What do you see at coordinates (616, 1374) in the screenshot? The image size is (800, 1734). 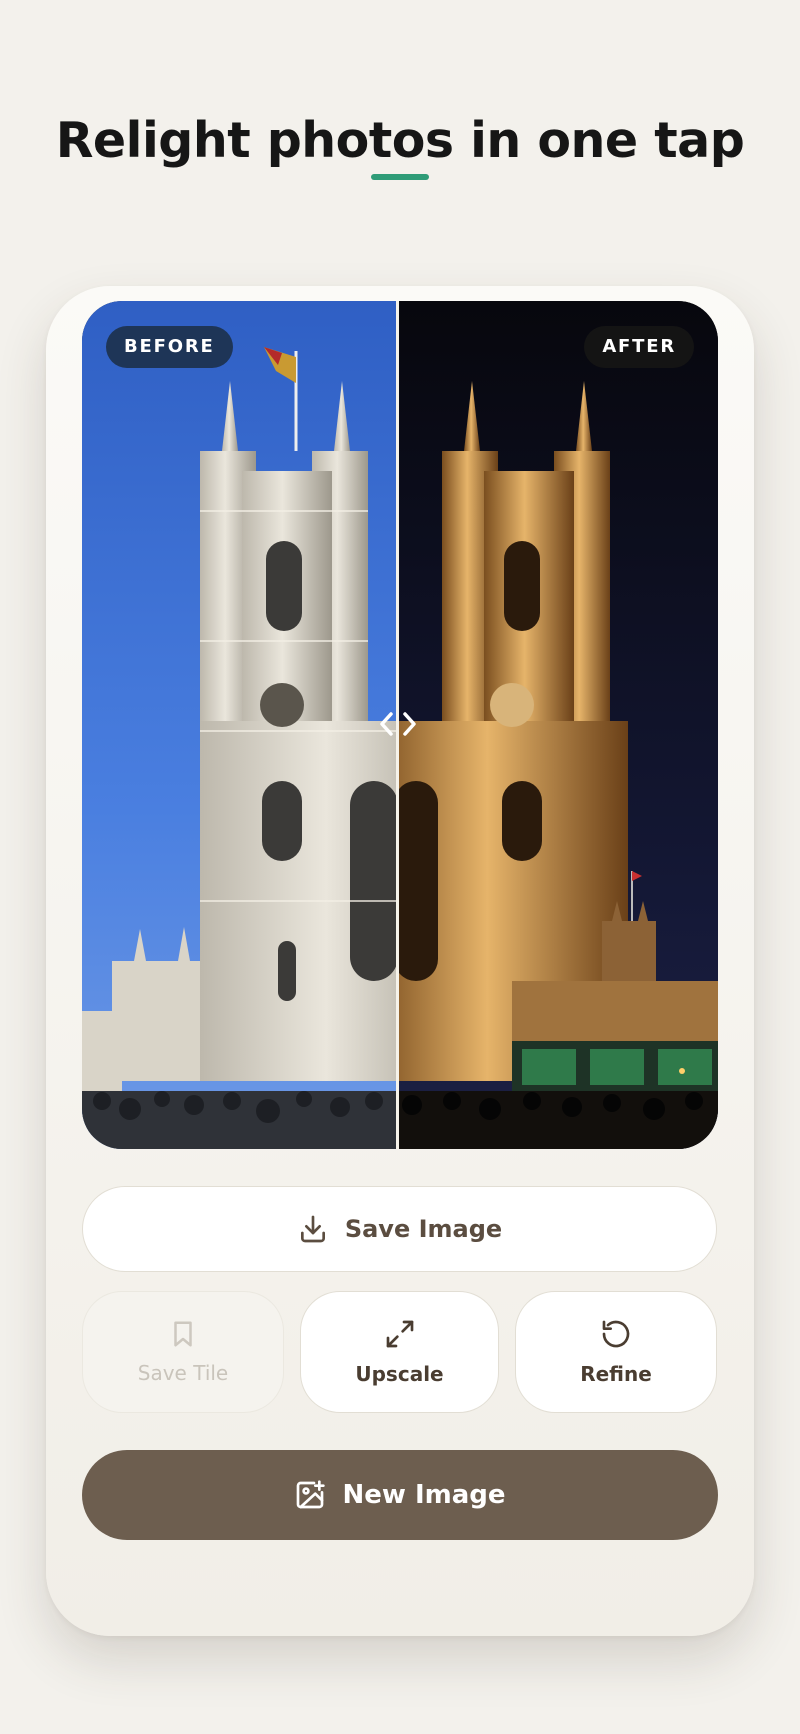 I see `refine-label: Refine` at bounding box center [616, 1374].